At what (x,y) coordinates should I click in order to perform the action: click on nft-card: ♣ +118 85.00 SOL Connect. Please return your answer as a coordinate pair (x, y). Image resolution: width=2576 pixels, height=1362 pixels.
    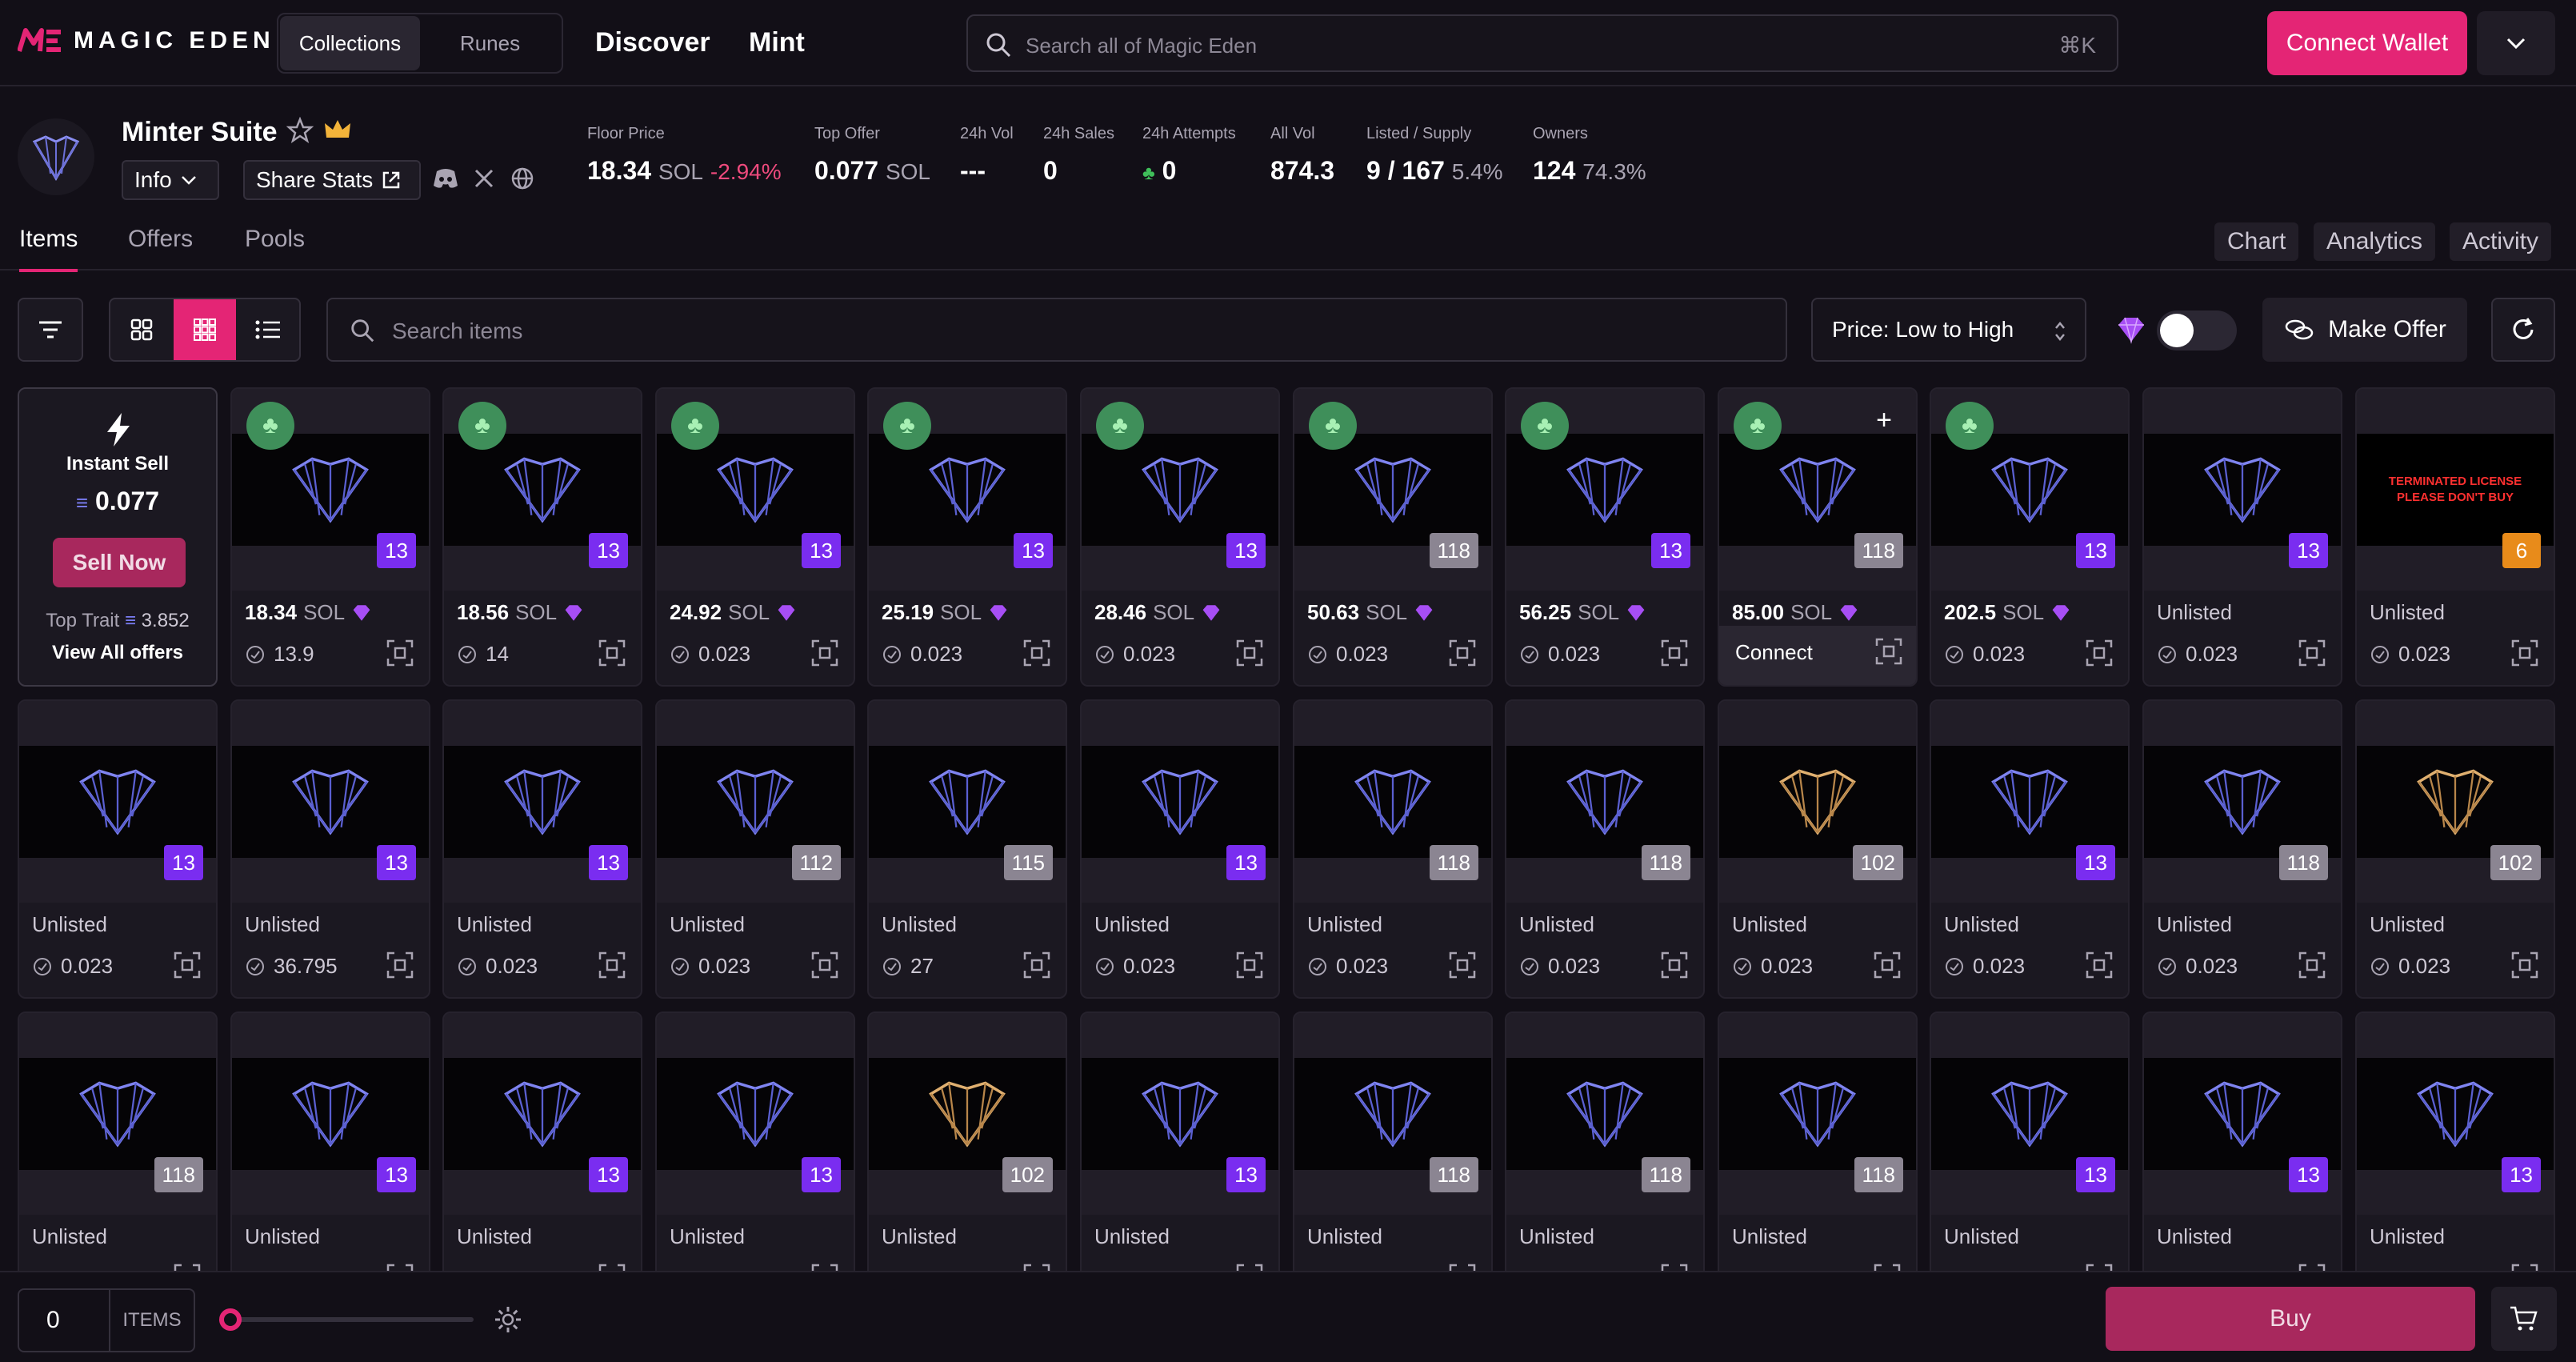
    Looking at the image, I should click on (1818, 537).